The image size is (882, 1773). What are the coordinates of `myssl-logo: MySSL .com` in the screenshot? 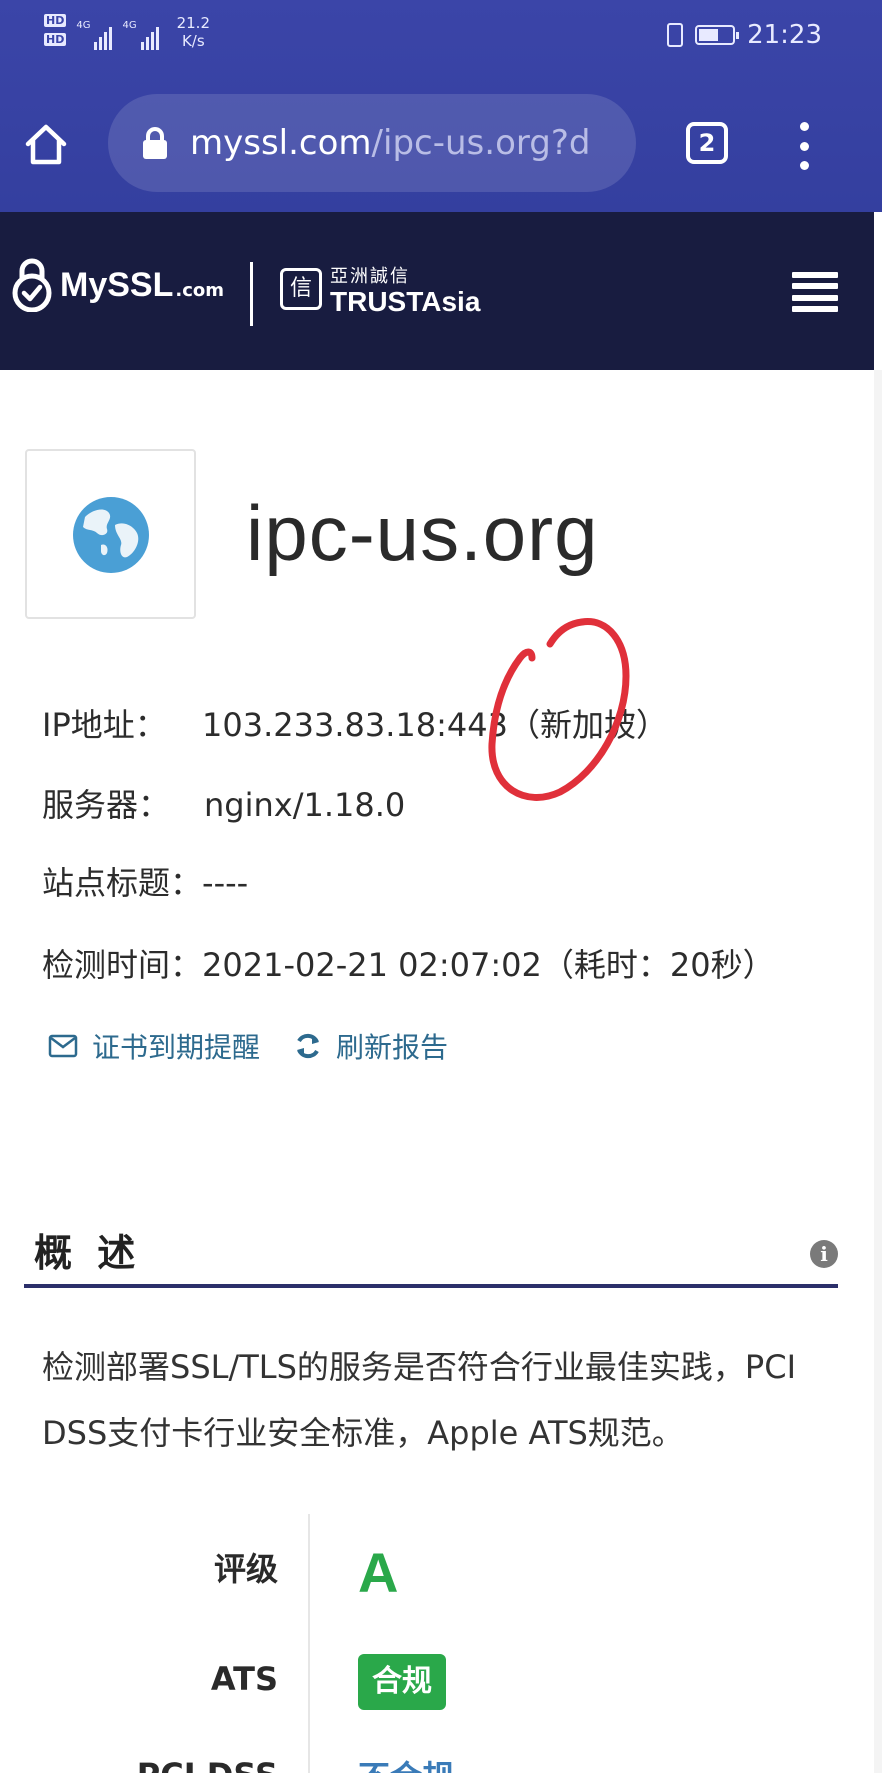 It's located at (118, 285).